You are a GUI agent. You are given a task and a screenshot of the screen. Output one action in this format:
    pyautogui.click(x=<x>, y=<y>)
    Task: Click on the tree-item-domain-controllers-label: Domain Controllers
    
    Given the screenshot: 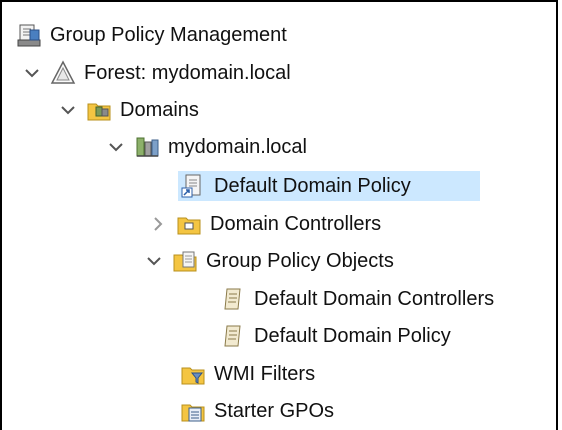 What is the action you would take?
    pyautogui.click(x=296, y=224)
    